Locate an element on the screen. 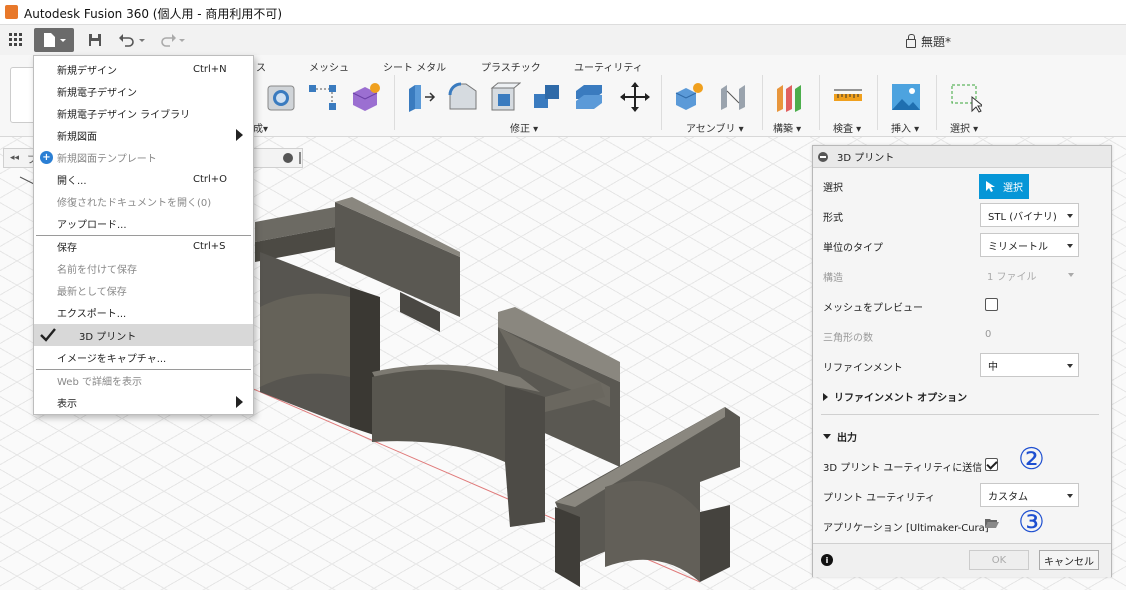 This screenshot has height=590, width=1126. select-group-label: 選択 ▾ is located at coordinates (964, 127).